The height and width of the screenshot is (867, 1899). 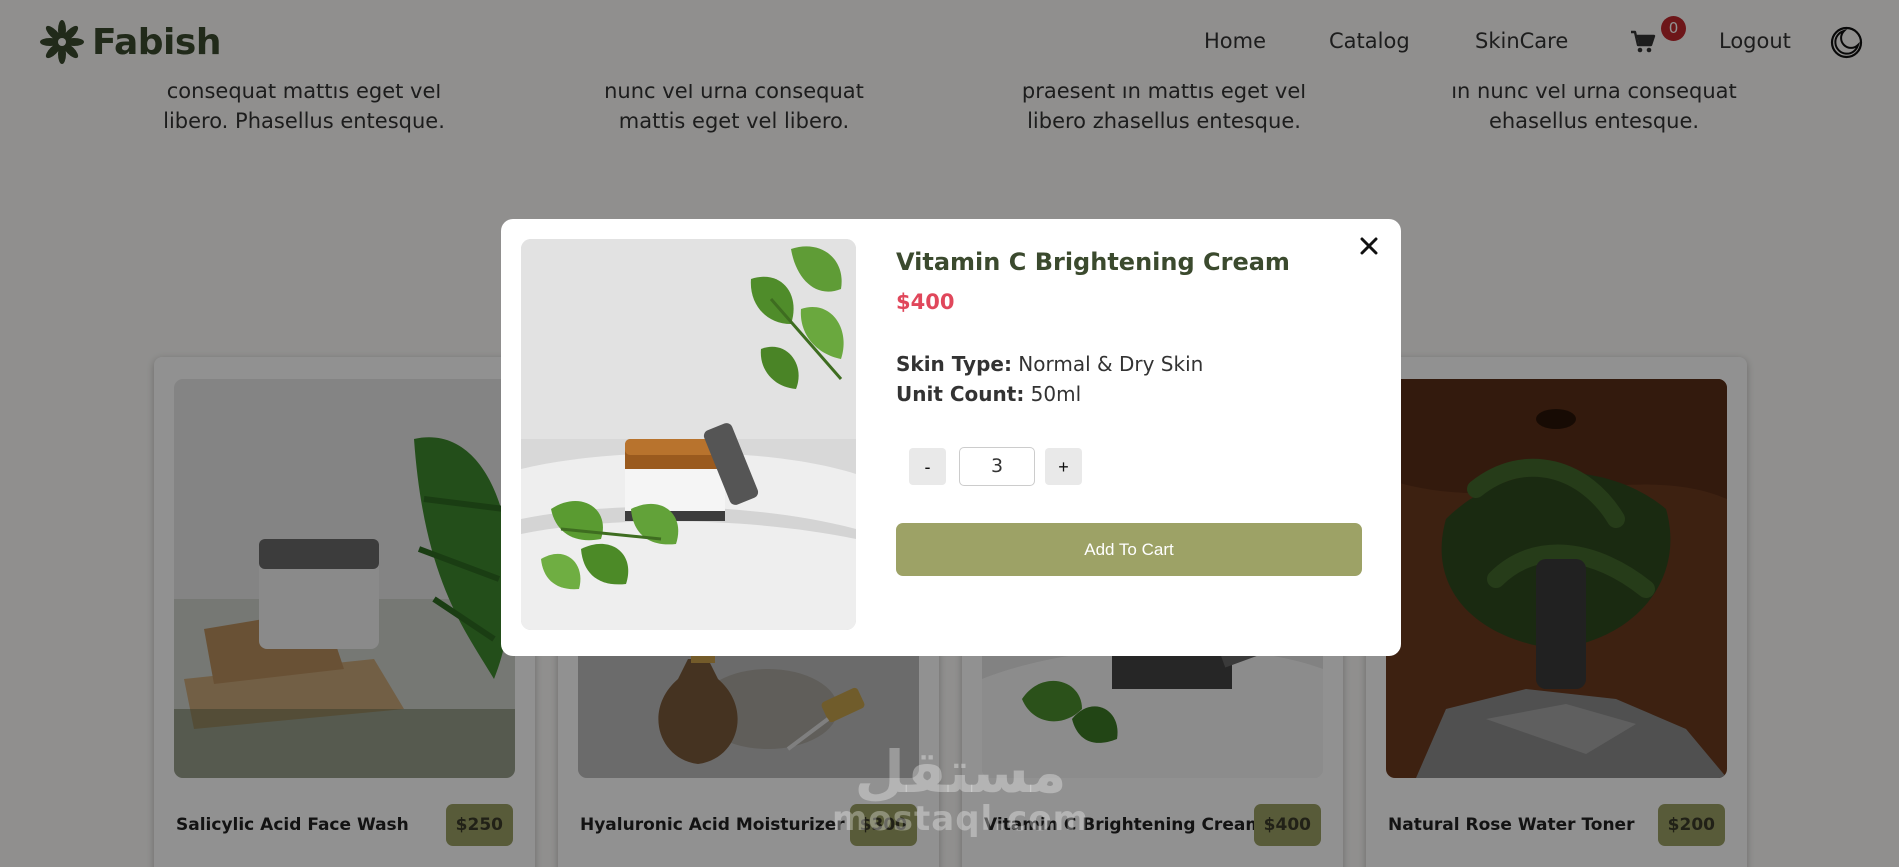 What do you see at coordinates (1063, 466) in the screenshot?
I see `quantity-increase-button: +` at bounding box center [1063, 466].